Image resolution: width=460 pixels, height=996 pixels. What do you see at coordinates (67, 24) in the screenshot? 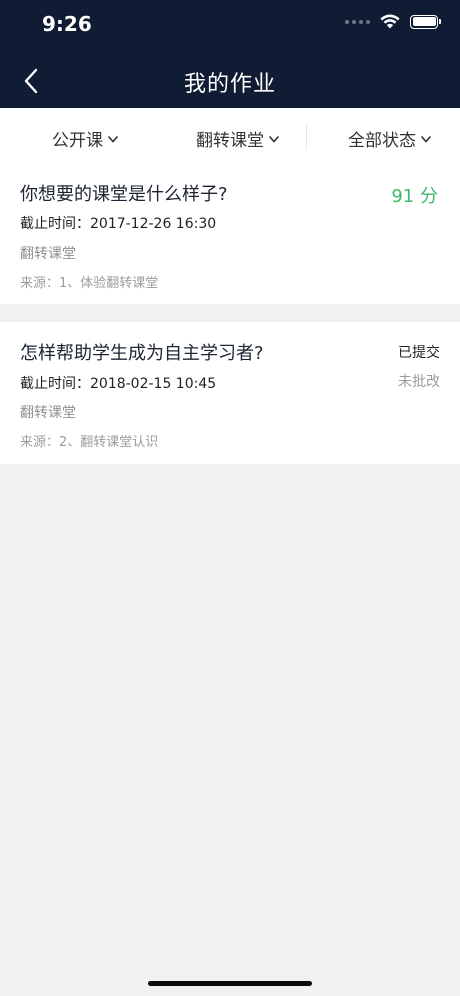
I see `status-time: 9:26` at bounding box center [67, 24].